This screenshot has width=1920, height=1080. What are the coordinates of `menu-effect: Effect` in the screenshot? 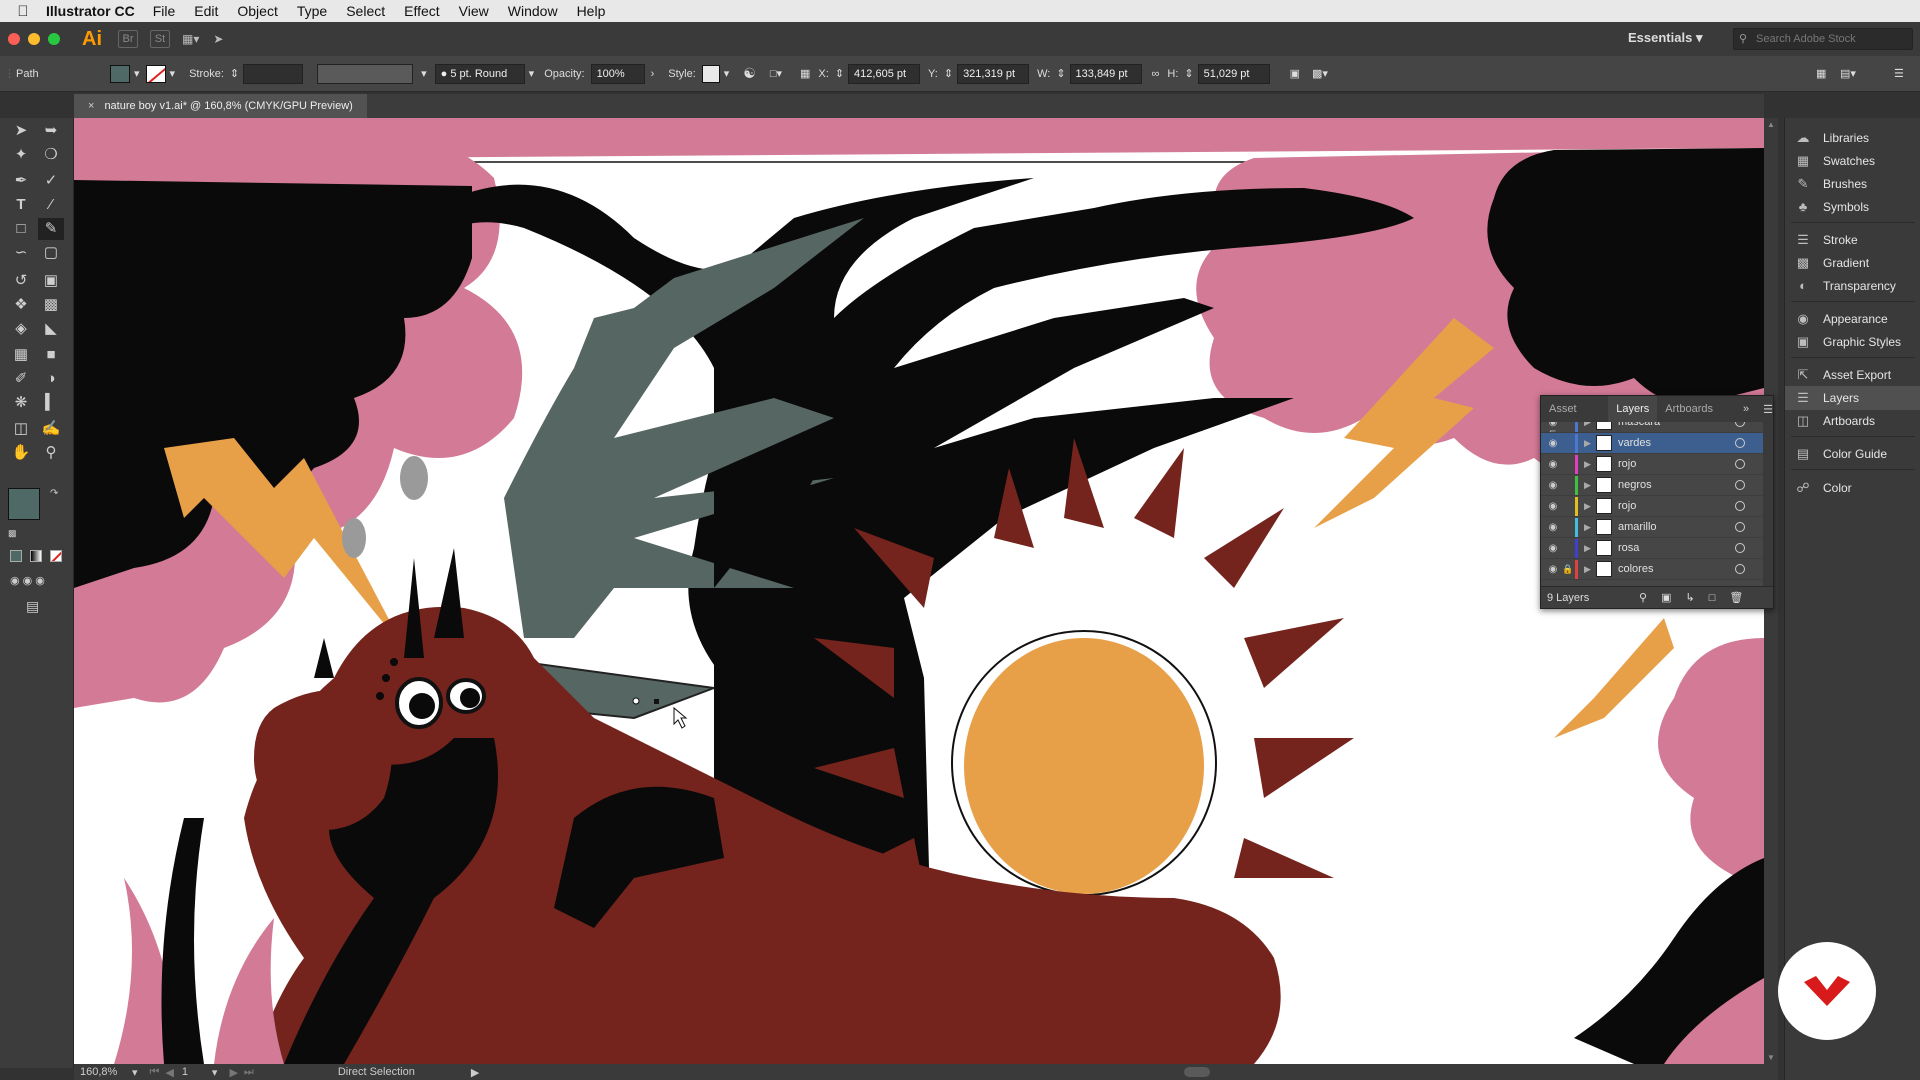 It's located at (422, 11).